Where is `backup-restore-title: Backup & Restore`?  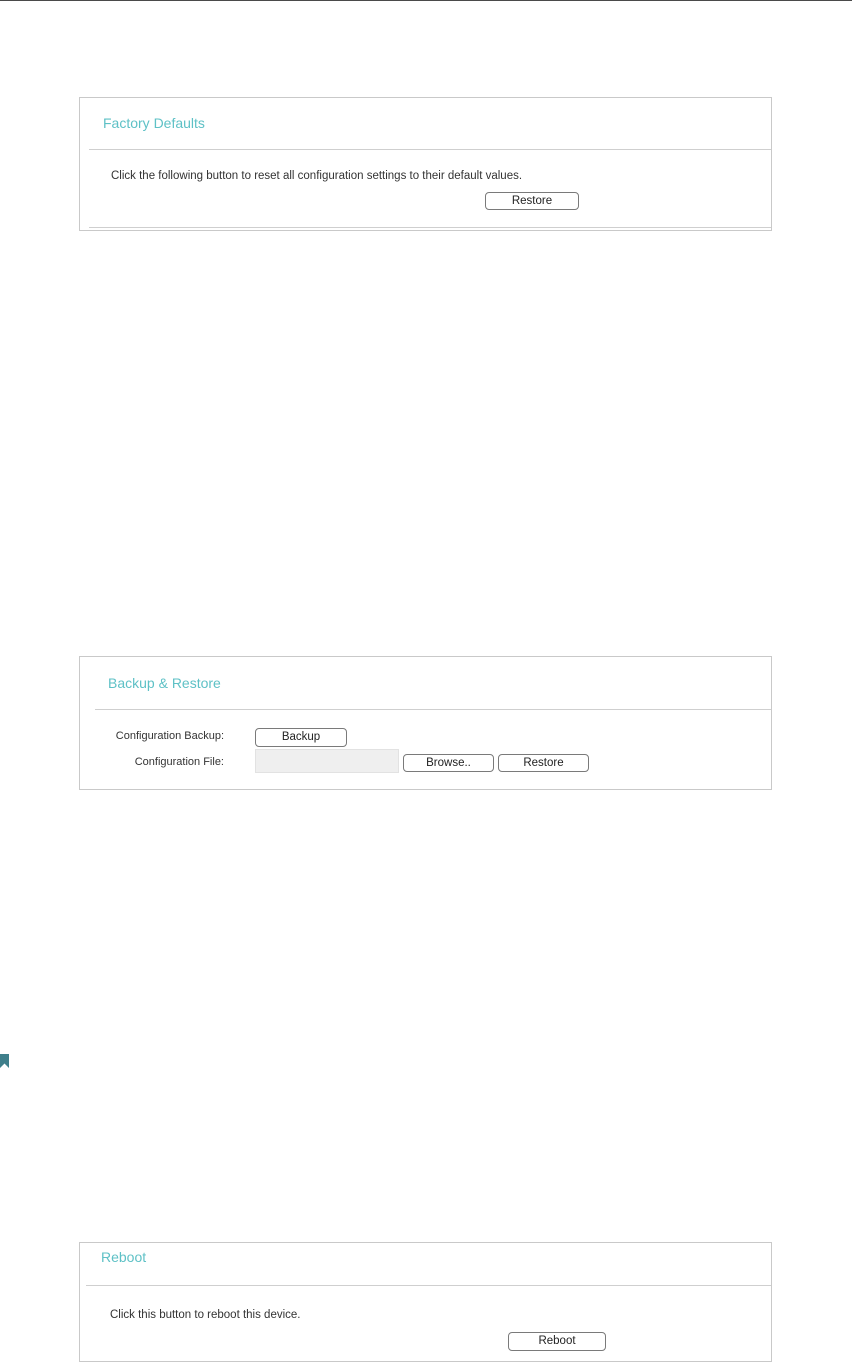 backup-restore-title: Backup & Restore is located at coordinates (164, 683).